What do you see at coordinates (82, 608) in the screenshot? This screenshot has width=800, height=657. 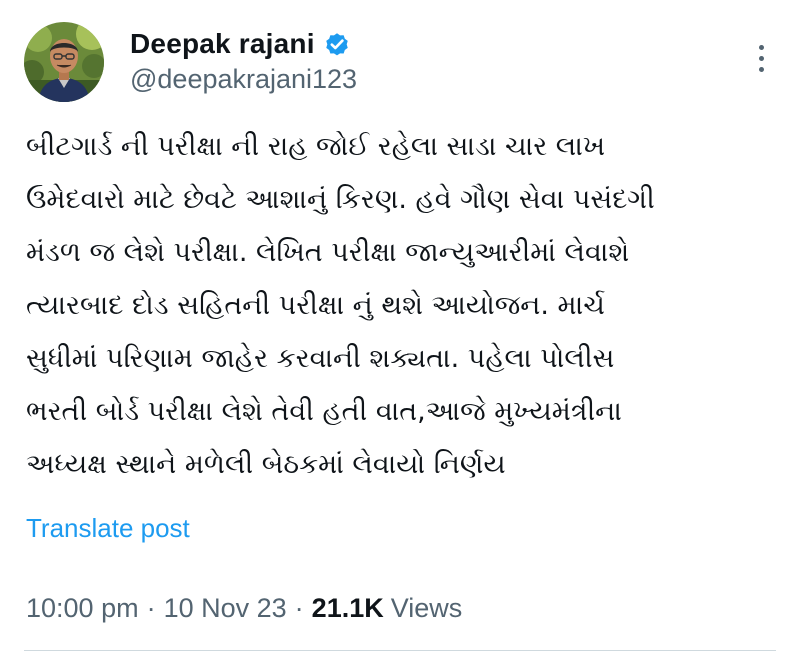 I see `post-time: 10:00 pm` at bounding box center [82, 608].